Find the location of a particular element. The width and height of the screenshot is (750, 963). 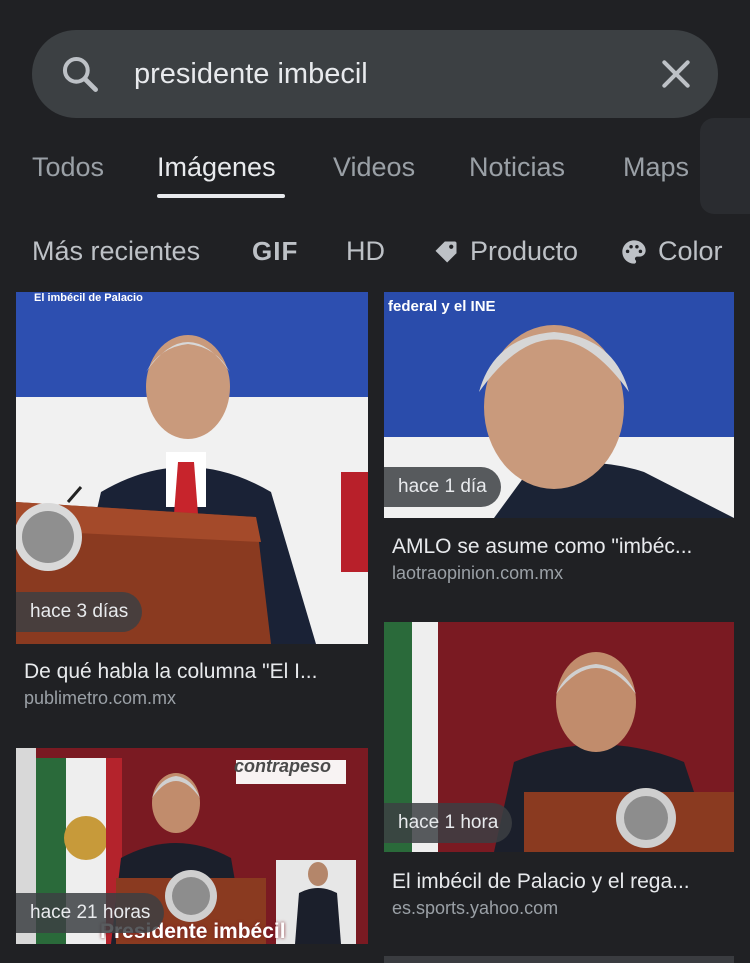

chip-recent-label: Más recientes is located at coordinates (116, 251).